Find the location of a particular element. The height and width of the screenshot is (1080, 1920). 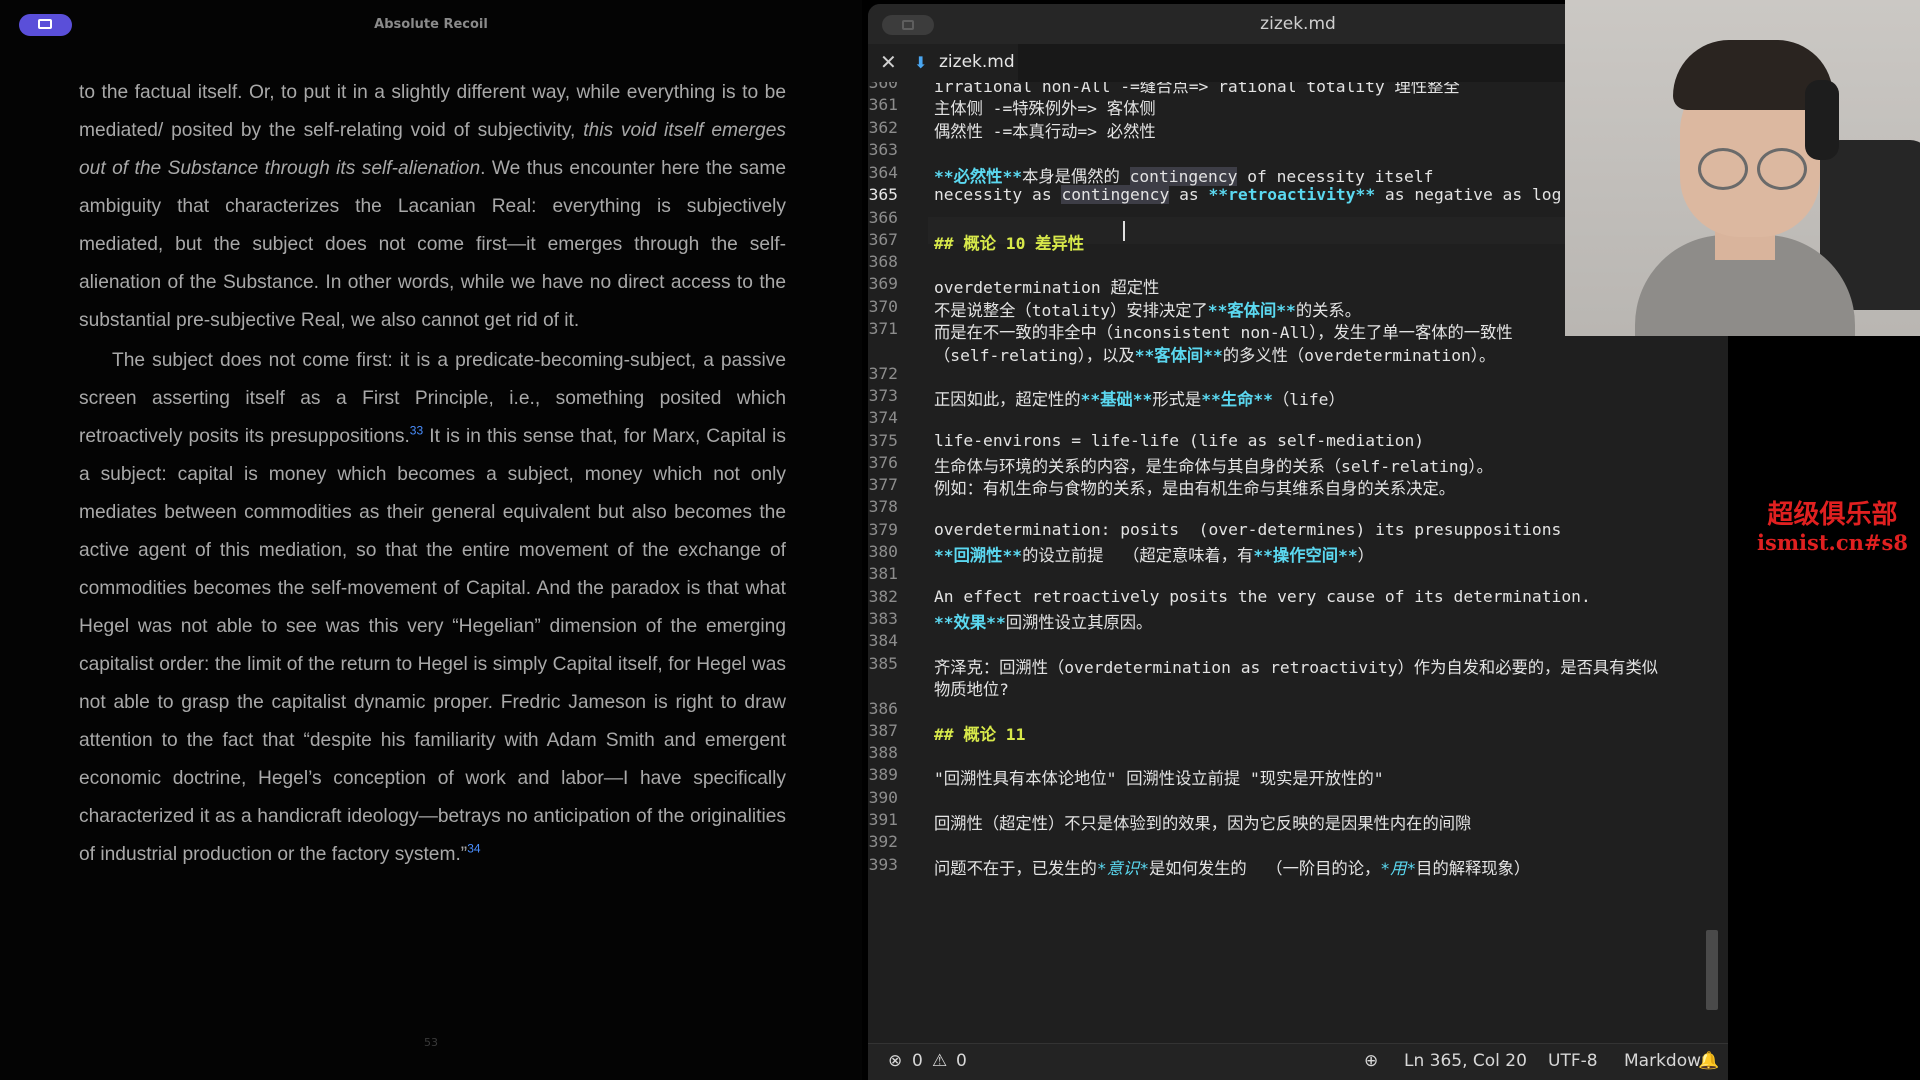

code-line-391: 回溯性（超定性）不只是体验到的效果，因为它反映的是因果性内在的间隙 is located at coordinates (1203, 823).